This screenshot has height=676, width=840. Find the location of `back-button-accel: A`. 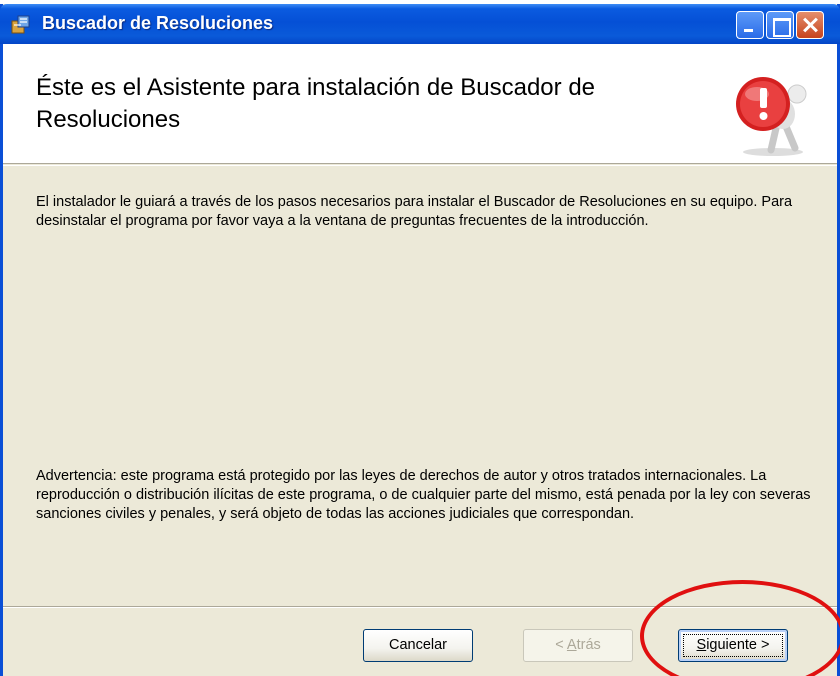

back-button-accel: A is located at coordinates (571, 645).